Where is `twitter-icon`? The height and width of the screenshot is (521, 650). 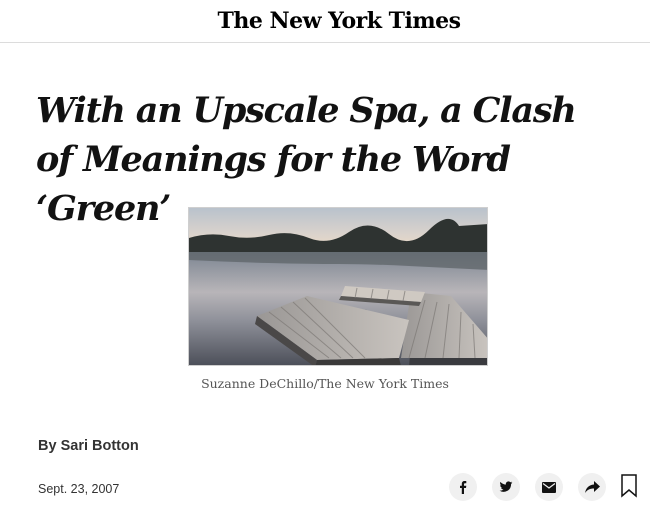 twitter-icon is located at coordinates (506, 486).